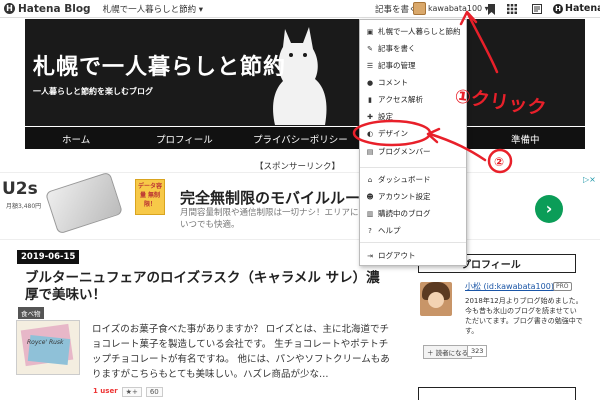 This screenshot has width=600, height=400. What do you see at coordinates (370, 99) in the screenshot?
I see `analytics-icon: ▮` at bounding box center [370, 99].